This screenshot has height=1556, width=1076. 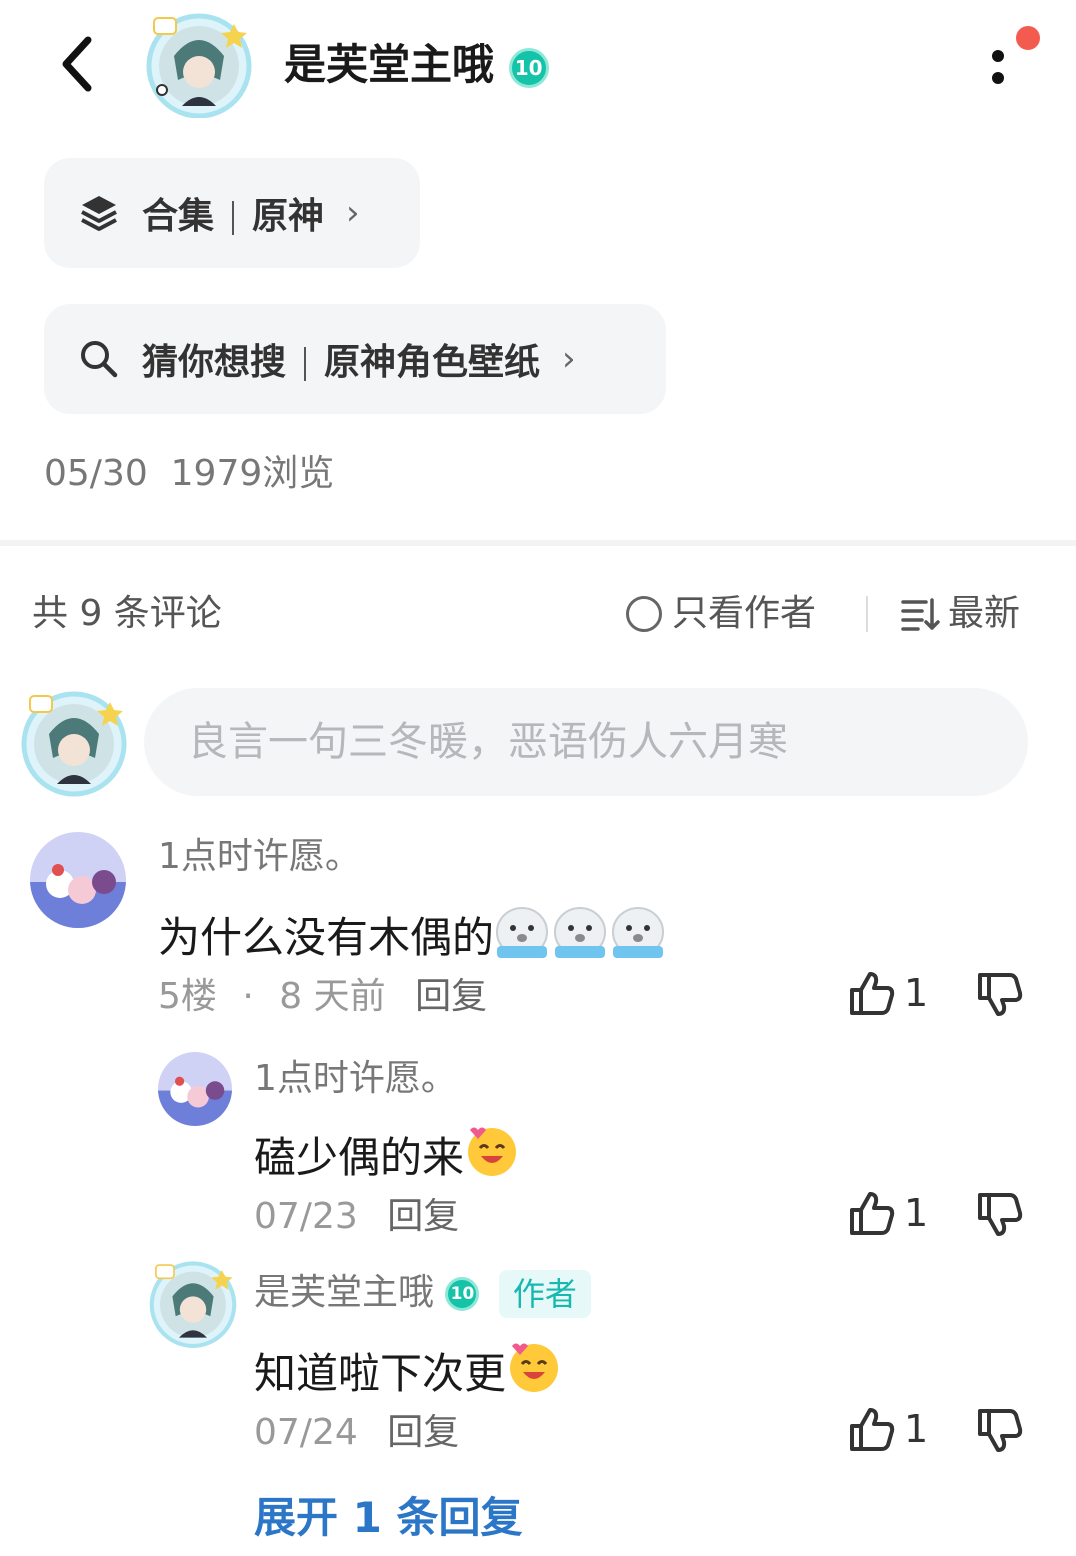 I want to click on expand-replies-link: 展开 1 条回复, so click(x=388, y=1518).